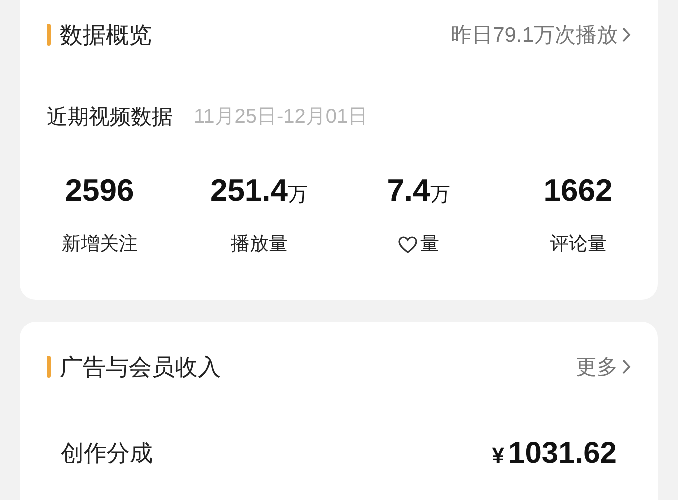  What do you see at coordinates (578, 245) in the screenshot?
I see `stat-label: 评论量` at bounding box center [578, 245].